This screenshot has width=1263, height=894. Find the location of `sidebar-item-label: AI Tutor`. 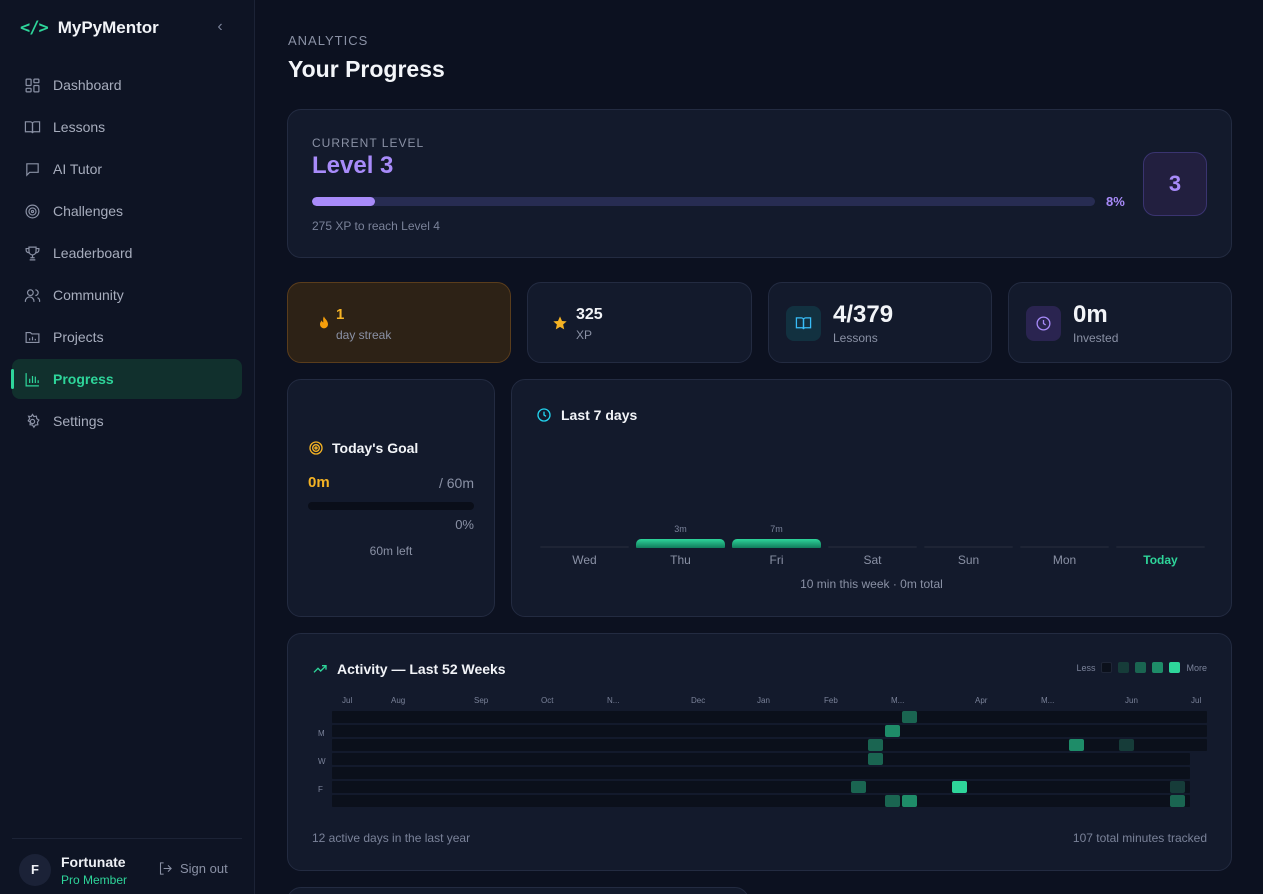

sidebar-item-label: AI Tutor is located at coordinates (78, 169).